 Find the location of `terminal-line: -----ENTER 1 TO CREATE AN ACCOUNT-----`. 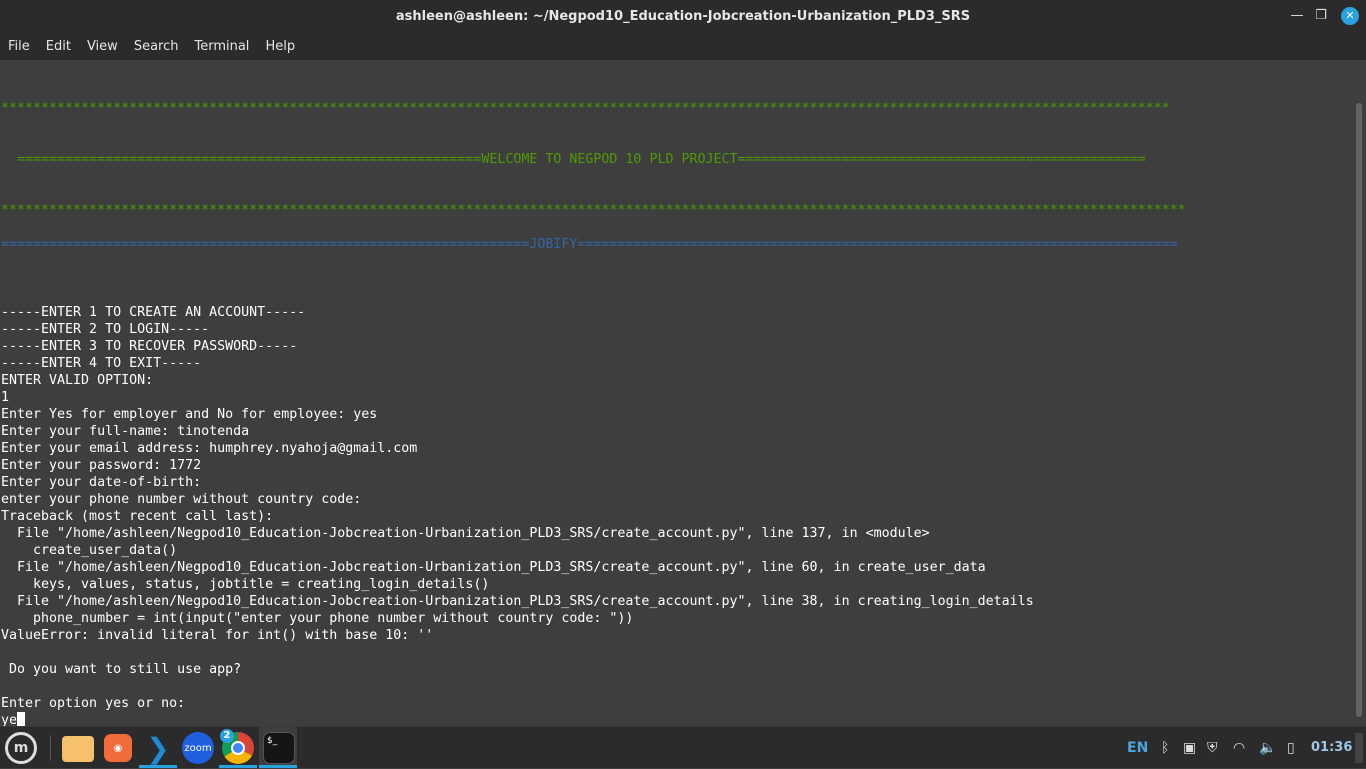

terminal-line: -----ENTER 1 TO CREATE AN ACCOUNT----- is located at coordinates (593, 312).